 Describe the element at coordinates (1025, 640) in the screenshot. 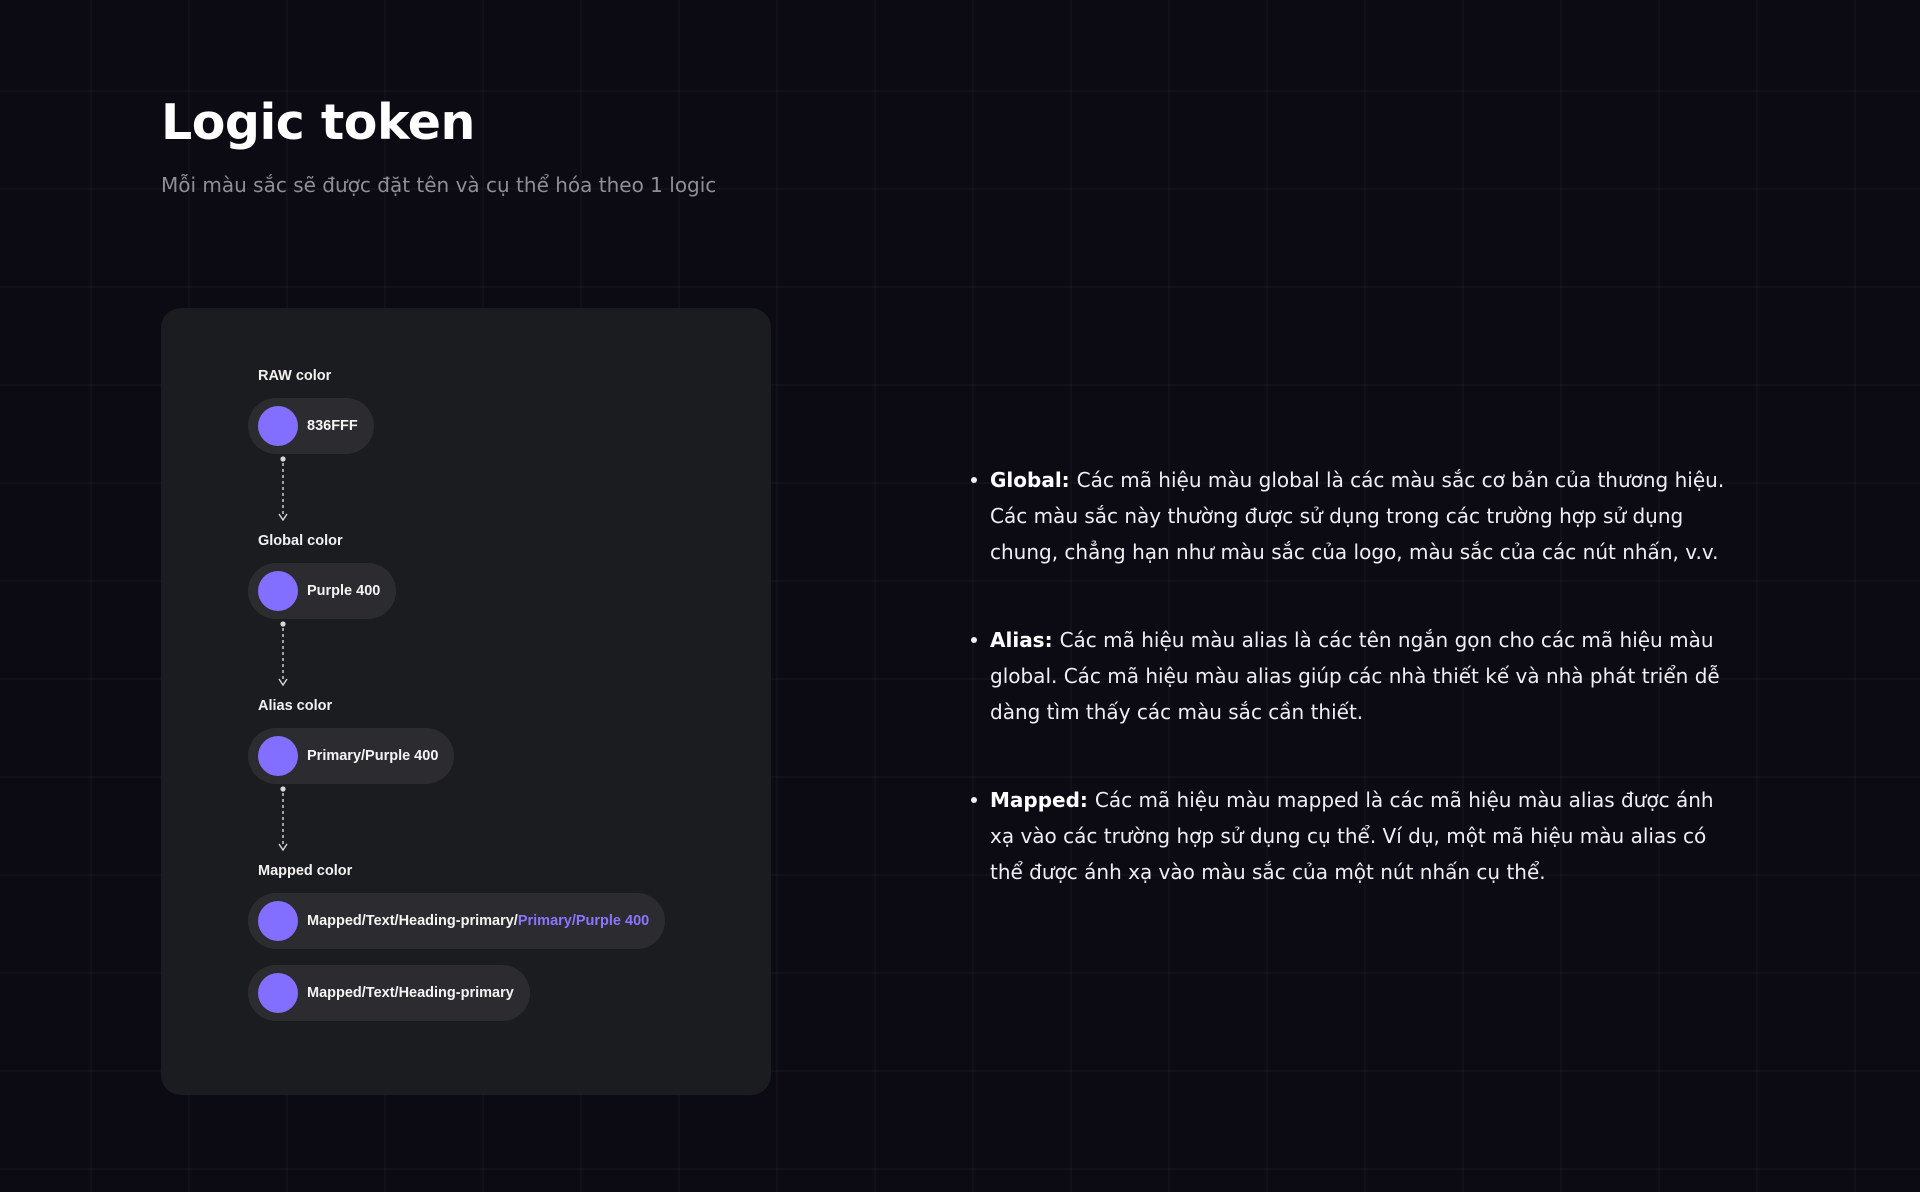

I see `description-term: Alias:` at that location.